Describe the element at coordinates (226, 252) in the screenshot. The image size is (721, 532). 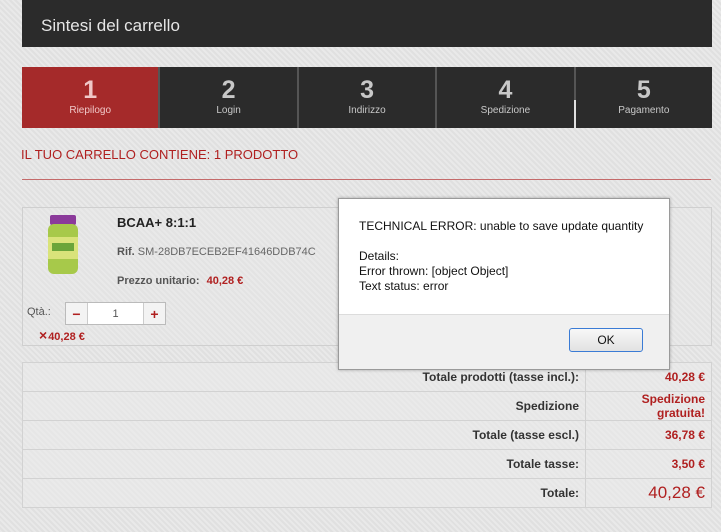
I see `reference-value: SM-28DB7ECEB2EF41646DDB74C` at that location.